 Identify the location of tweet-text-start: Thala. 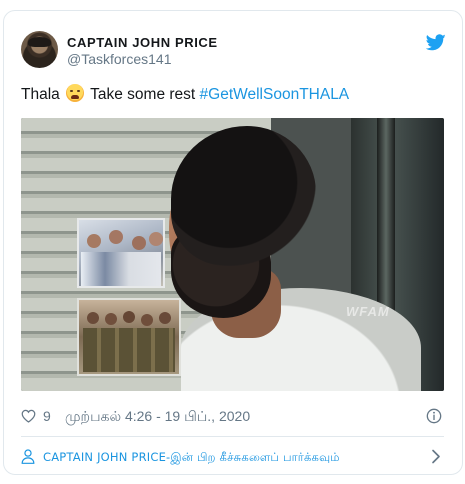
(40, 94).